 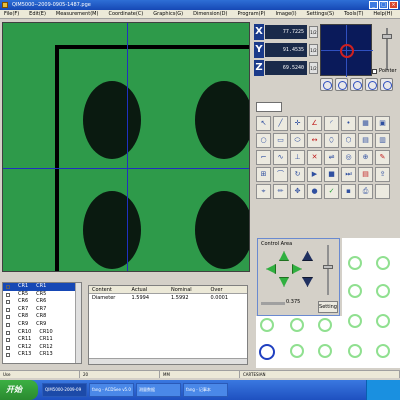 What do you see at coordinates (168, 298) in the screenshot?
I see `table-row: Diameter 1.5994 1.5992 0.0001` at bounding box center [168, 298].